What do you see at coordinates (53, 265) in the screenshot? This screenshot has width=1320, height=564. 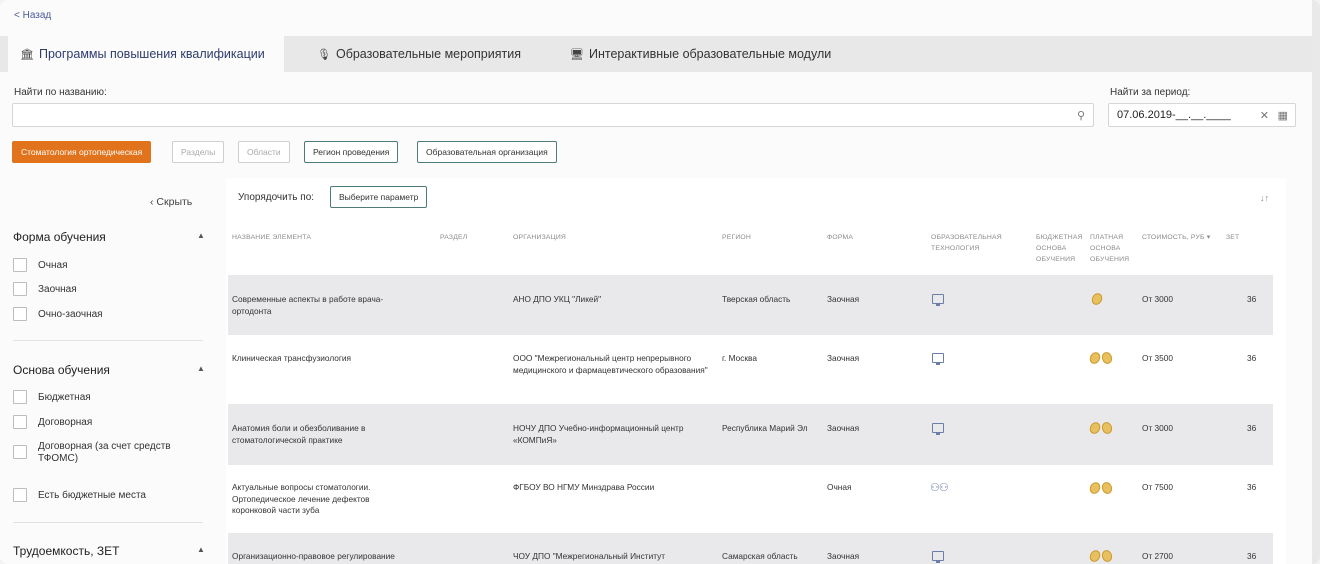 I see `checkbox-label: Очная` at bounding box center [53, 265].